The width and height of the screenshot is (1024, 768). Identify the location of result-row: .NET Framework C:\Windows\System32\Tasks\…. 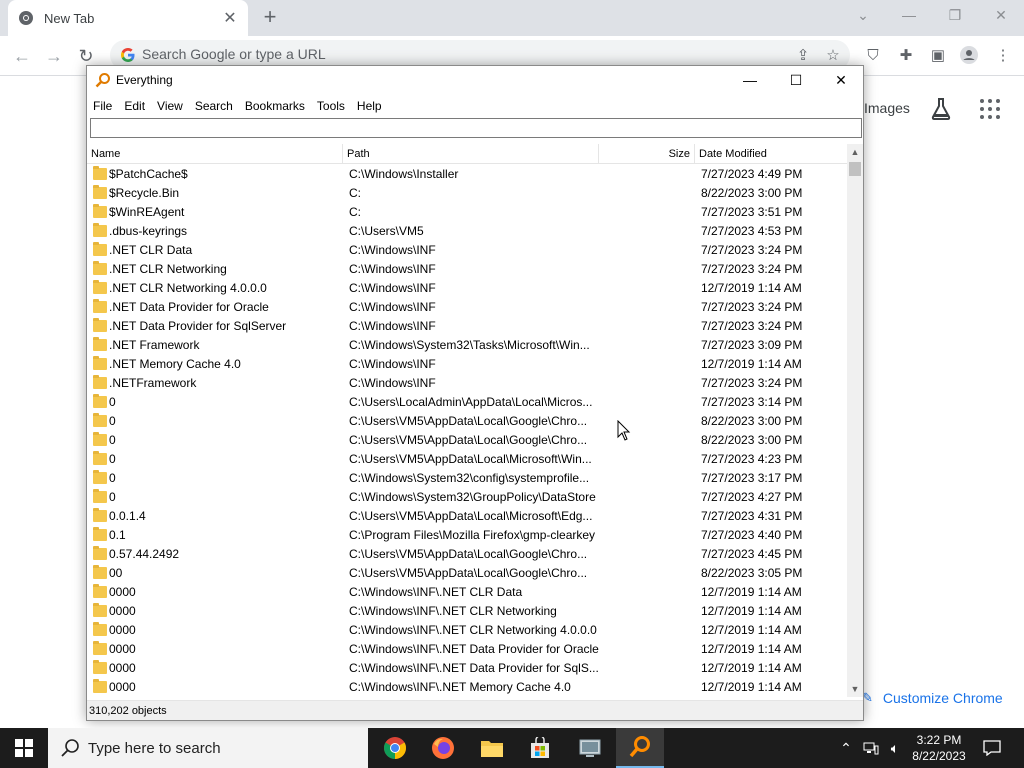
(467, 345).